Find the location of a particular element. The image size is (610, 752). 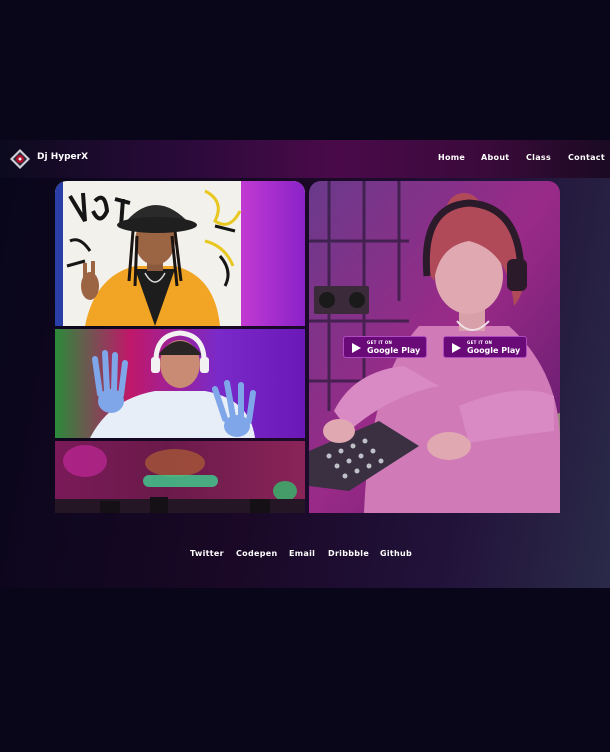

google-play-button-2: GET IT ON Google Play is located at coordinates (485, 347).